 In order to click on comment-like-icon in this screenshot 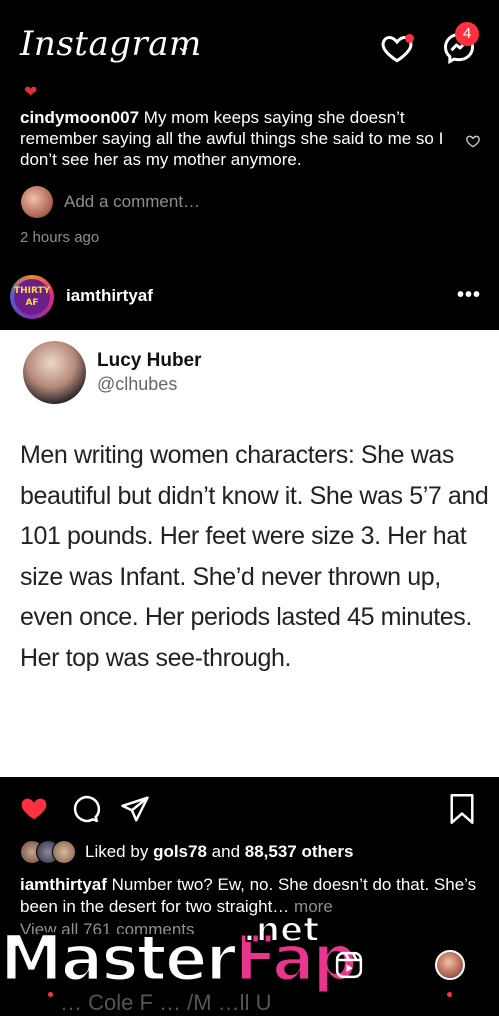, I will do `click(473, 141)`.